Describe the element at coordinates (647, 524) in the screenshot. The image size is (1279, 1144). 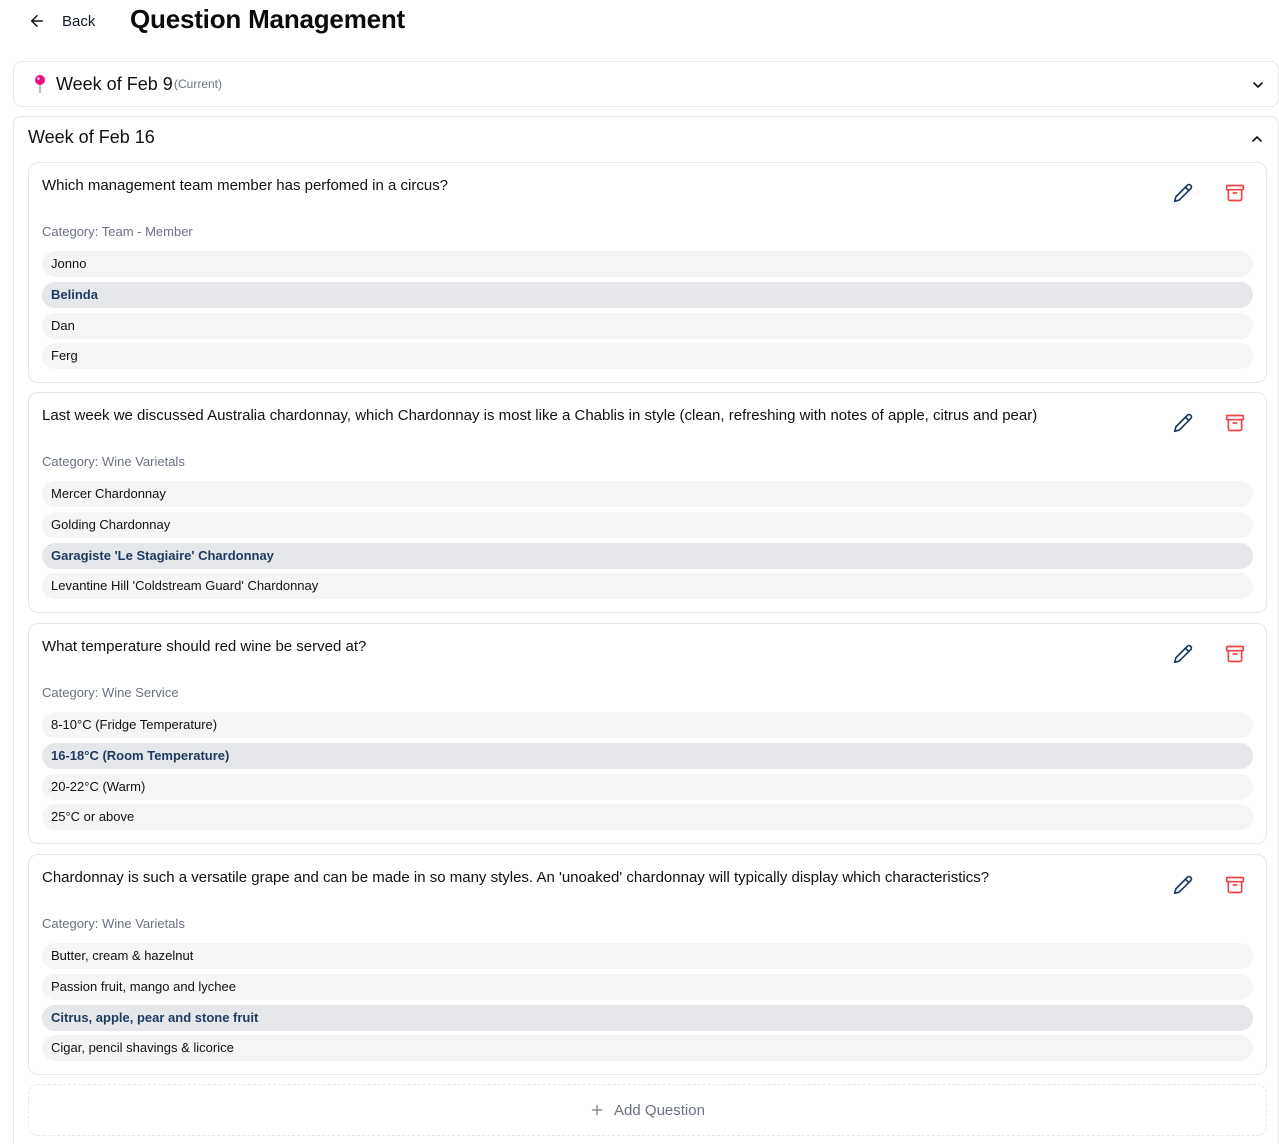
I see `answer-option: Golding Chardonnay` at that location.